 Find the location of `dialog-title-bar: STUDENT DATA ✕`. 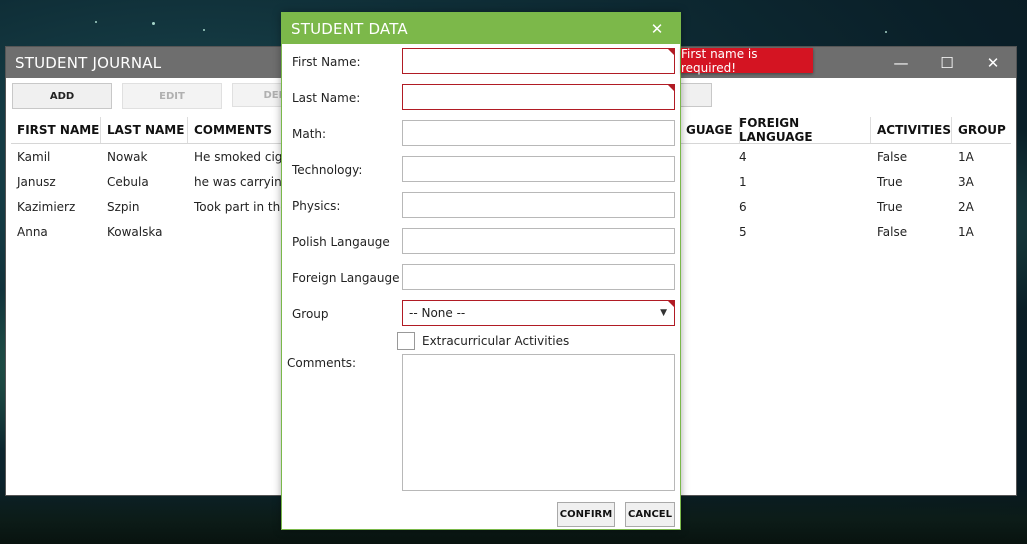

dialog-title-bar: STUDENT DATA ✕ is located at coordinates (481, 28).